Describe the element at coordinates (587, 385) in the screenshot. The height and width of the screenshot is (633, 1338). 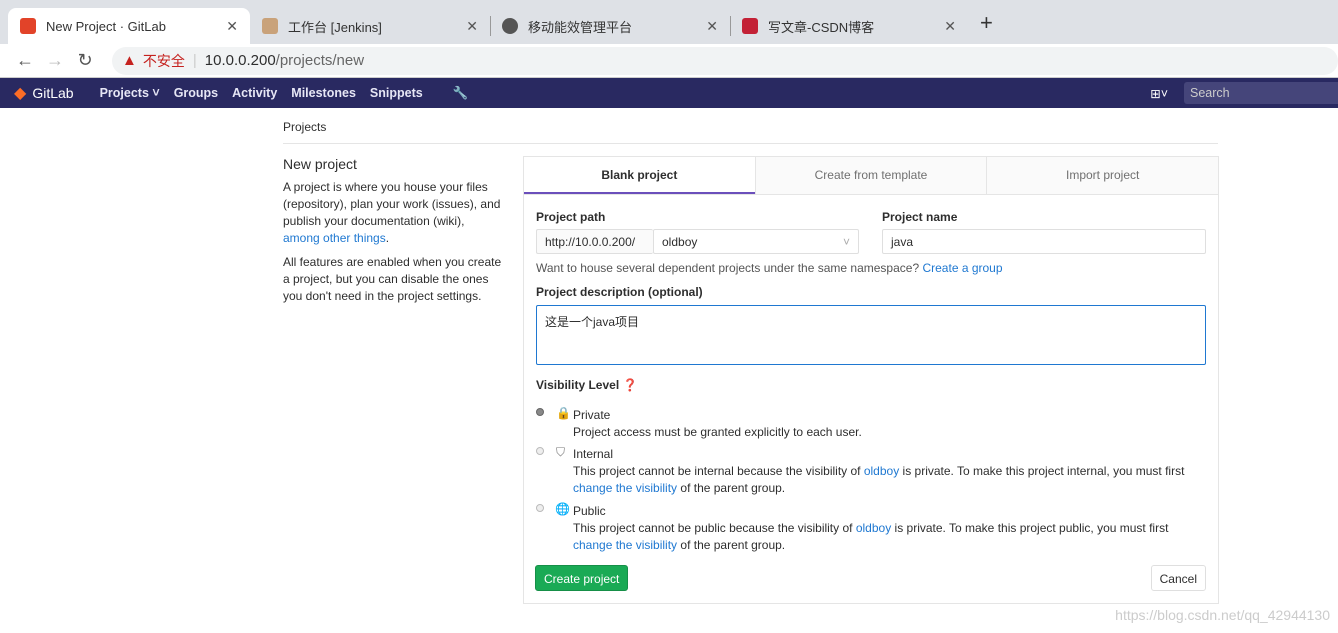
I see `visibility-label: Visibility Level ❓` at that location.